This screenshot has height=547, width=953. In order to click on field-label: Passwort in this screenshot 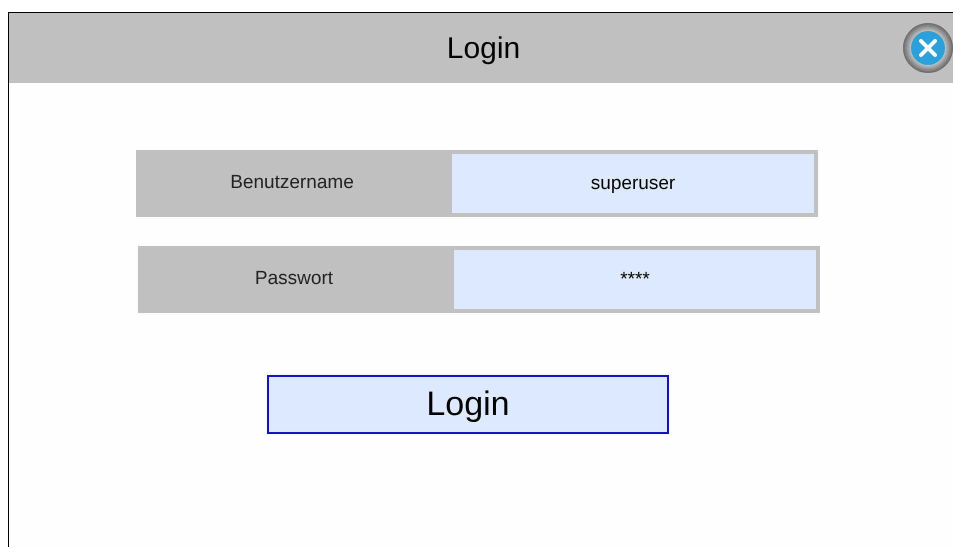, I will do `click(294, 279)`.